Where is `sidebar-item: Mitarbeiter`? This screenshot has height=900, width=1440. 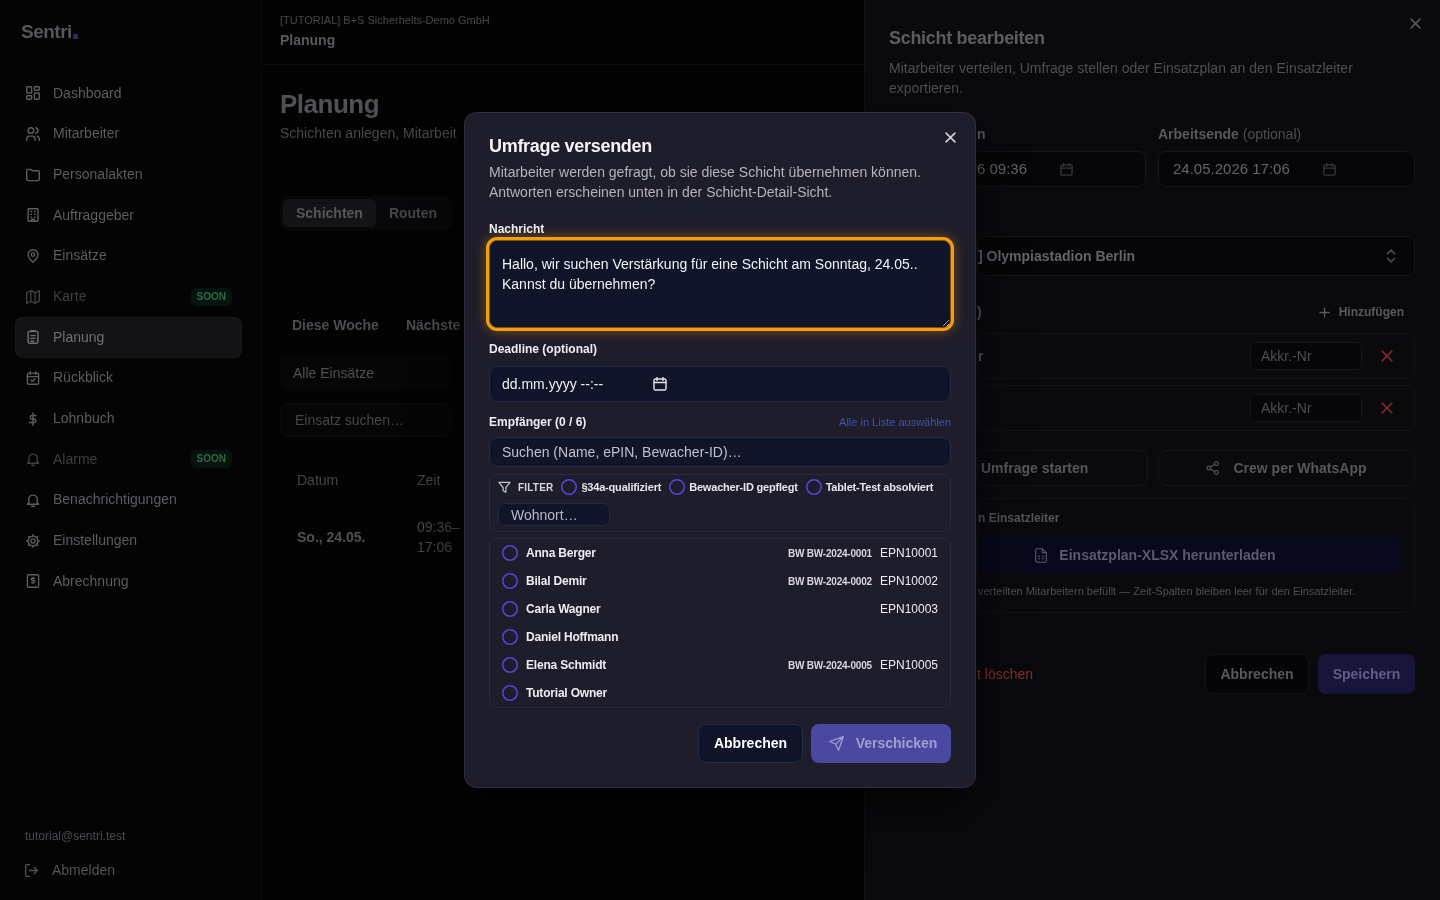
sidebar-item: Mitarbeiter is located at coordinates (128, 134).